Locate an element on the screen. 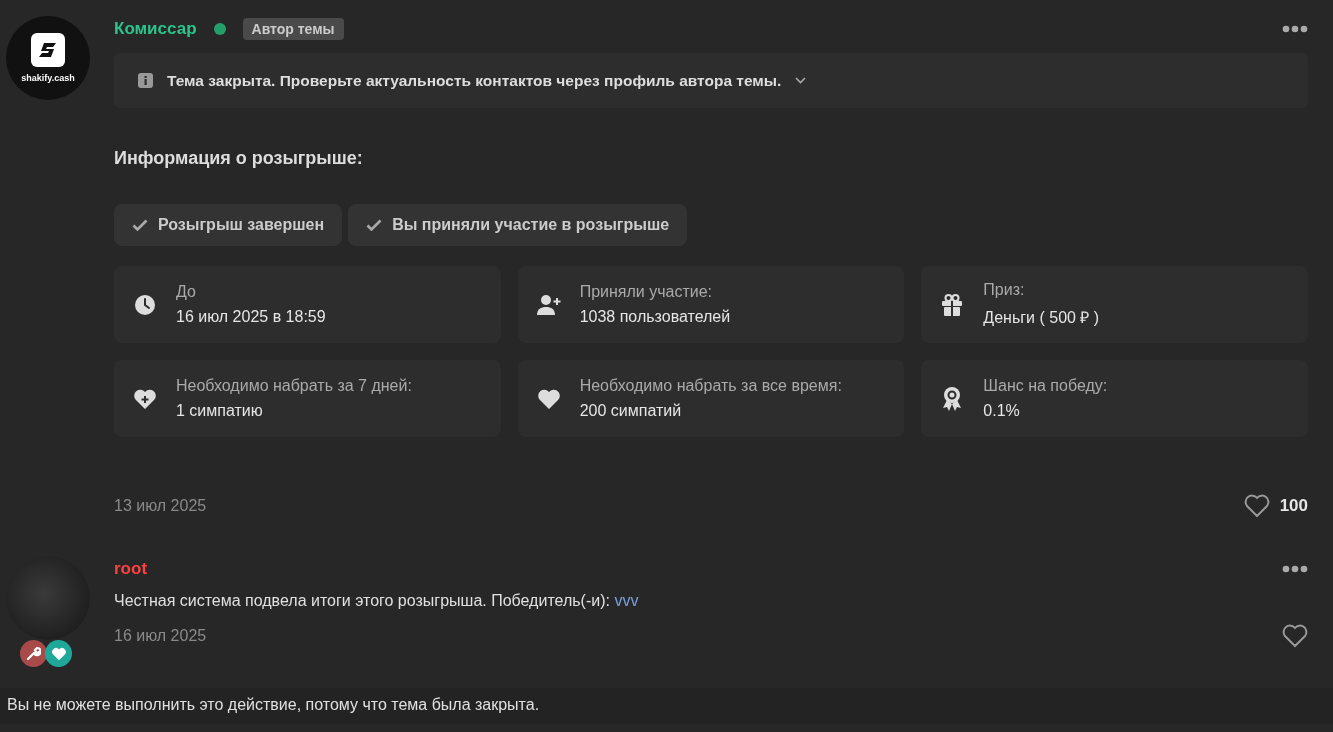 The image size is (1333, 732). info-value: Деньги ( 500 ₽ ) is located at coordinates (1041, 318).